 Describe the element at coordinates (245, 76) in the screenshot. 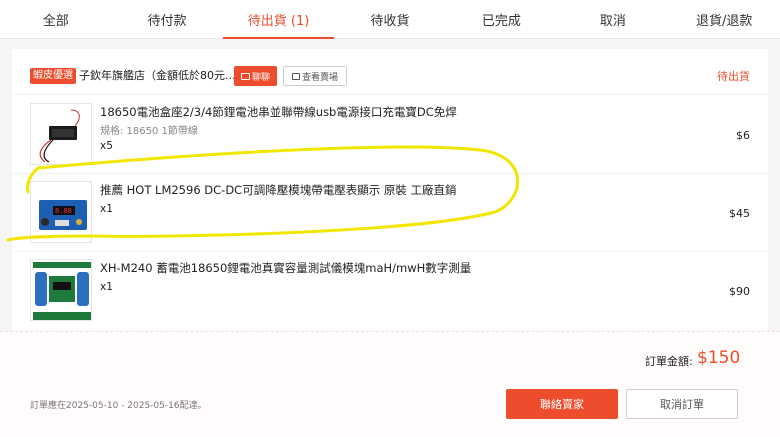

I see `chat-icon` at that location.